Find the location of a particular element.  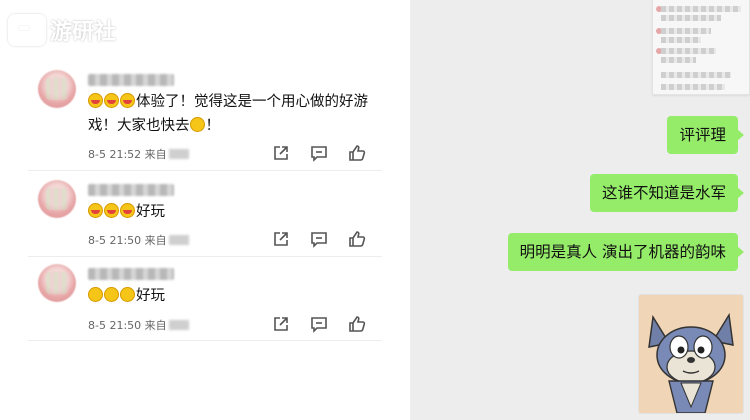

timestamp: 8-5 21:52 is located at coordinates (115, 154).